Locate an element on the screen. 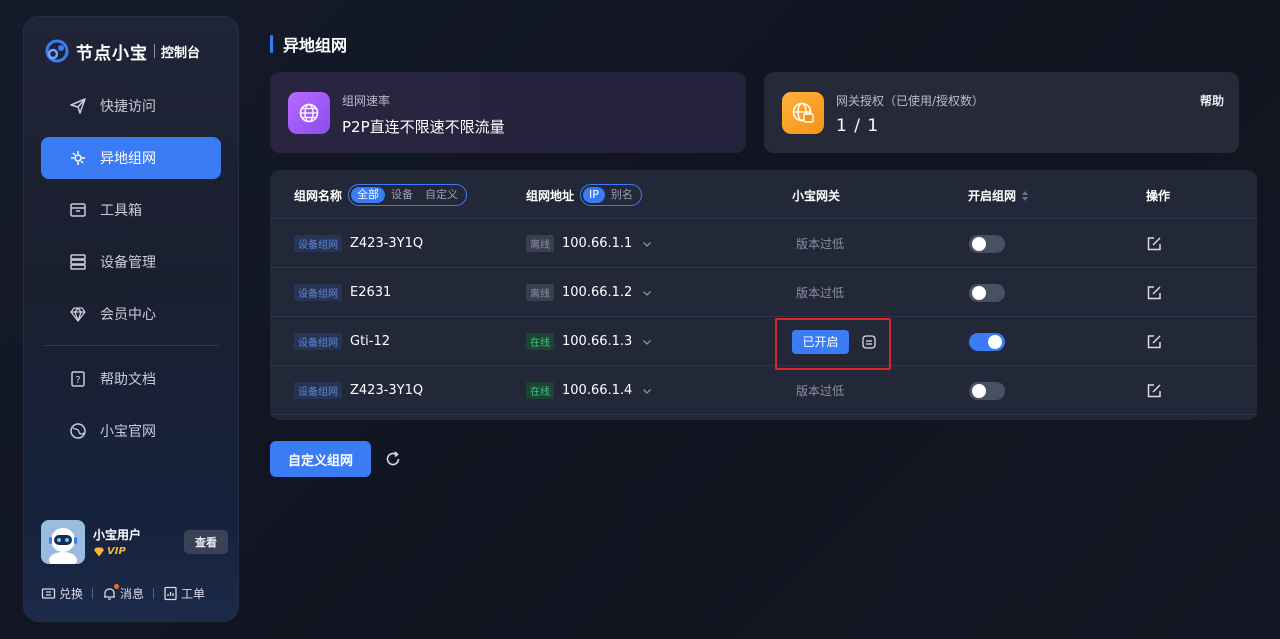 Image resolution: width=1280 pixels, height=639 pixels. refresh-icon is located at coordinates (393, 459).